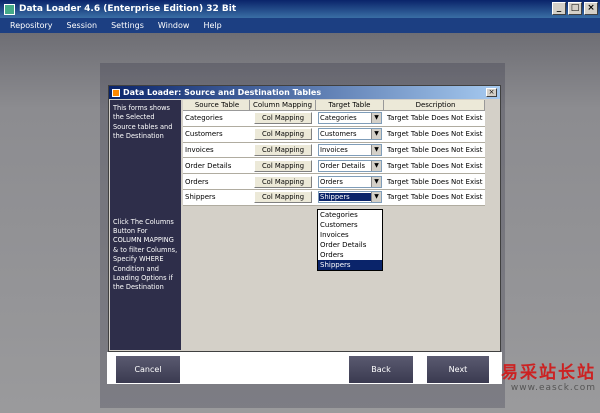 This screenshot has height=413, width=600. What do you see at coordinates (212, 25) in the screenshot?
I see `menu-help: Help` at bounding box center [212, 25].